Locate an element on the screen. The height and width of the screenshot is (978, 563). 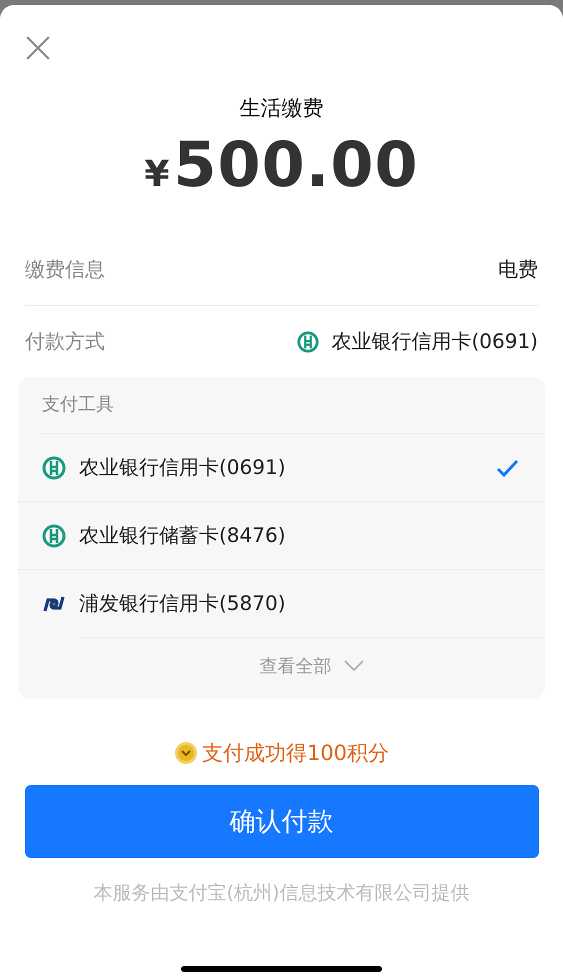
row-label: 付款方式 is located at coordinates (65, 341).